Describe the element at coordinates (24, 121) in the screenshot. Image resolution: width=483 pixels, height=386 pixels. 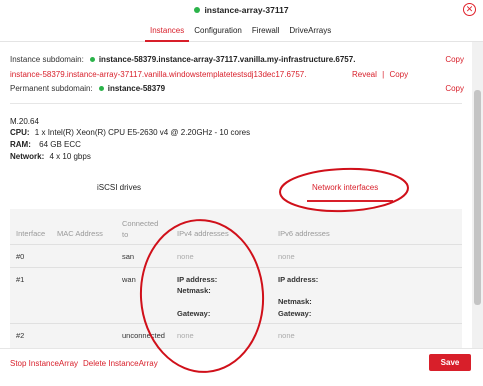
I see `server-model: M.20.64` at that location.